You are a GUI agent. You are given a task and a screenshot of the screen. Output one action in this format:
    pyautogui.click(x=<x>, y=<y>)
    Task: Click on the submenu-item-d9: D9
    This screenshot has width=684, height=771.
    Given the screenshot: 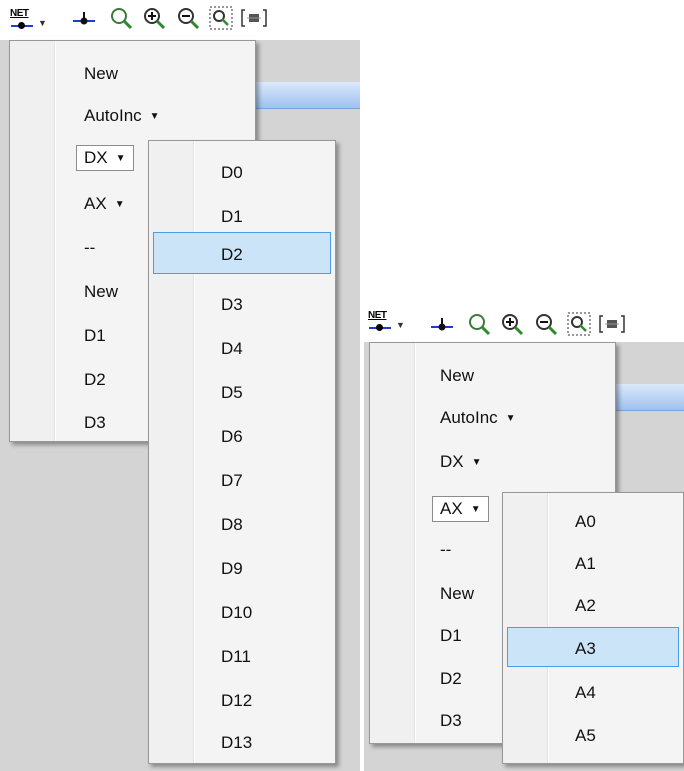 What is the action you would take?
    pyautogui.click(x=242, y=569)
    